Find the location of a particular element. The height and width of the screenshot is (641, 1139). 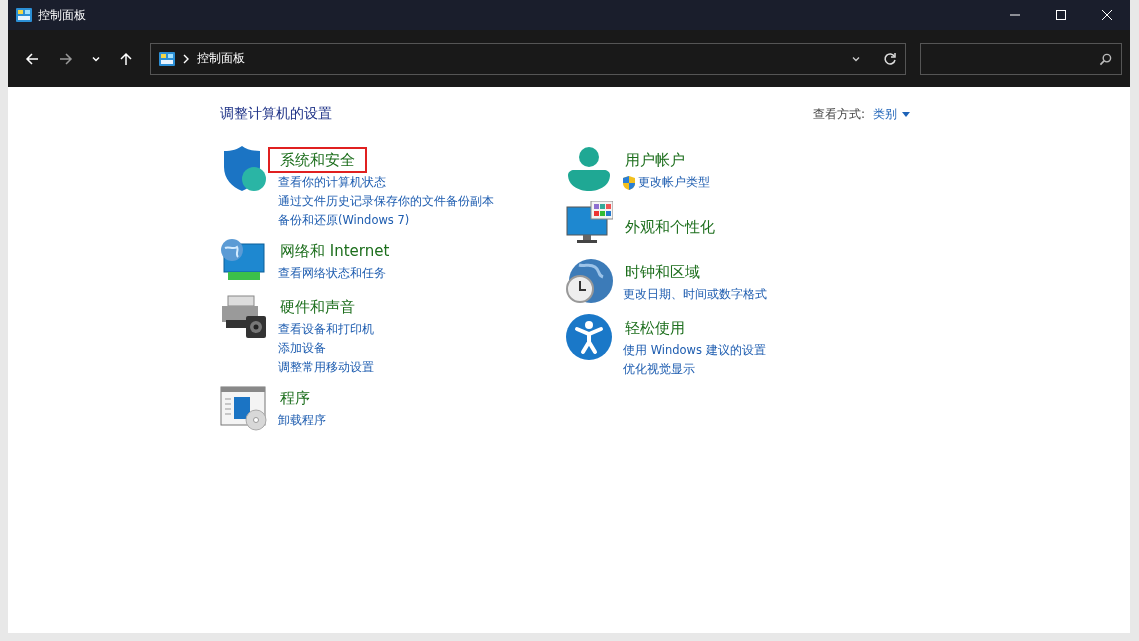

address-bar: 控制面板 is located at coordinates (528, 58).